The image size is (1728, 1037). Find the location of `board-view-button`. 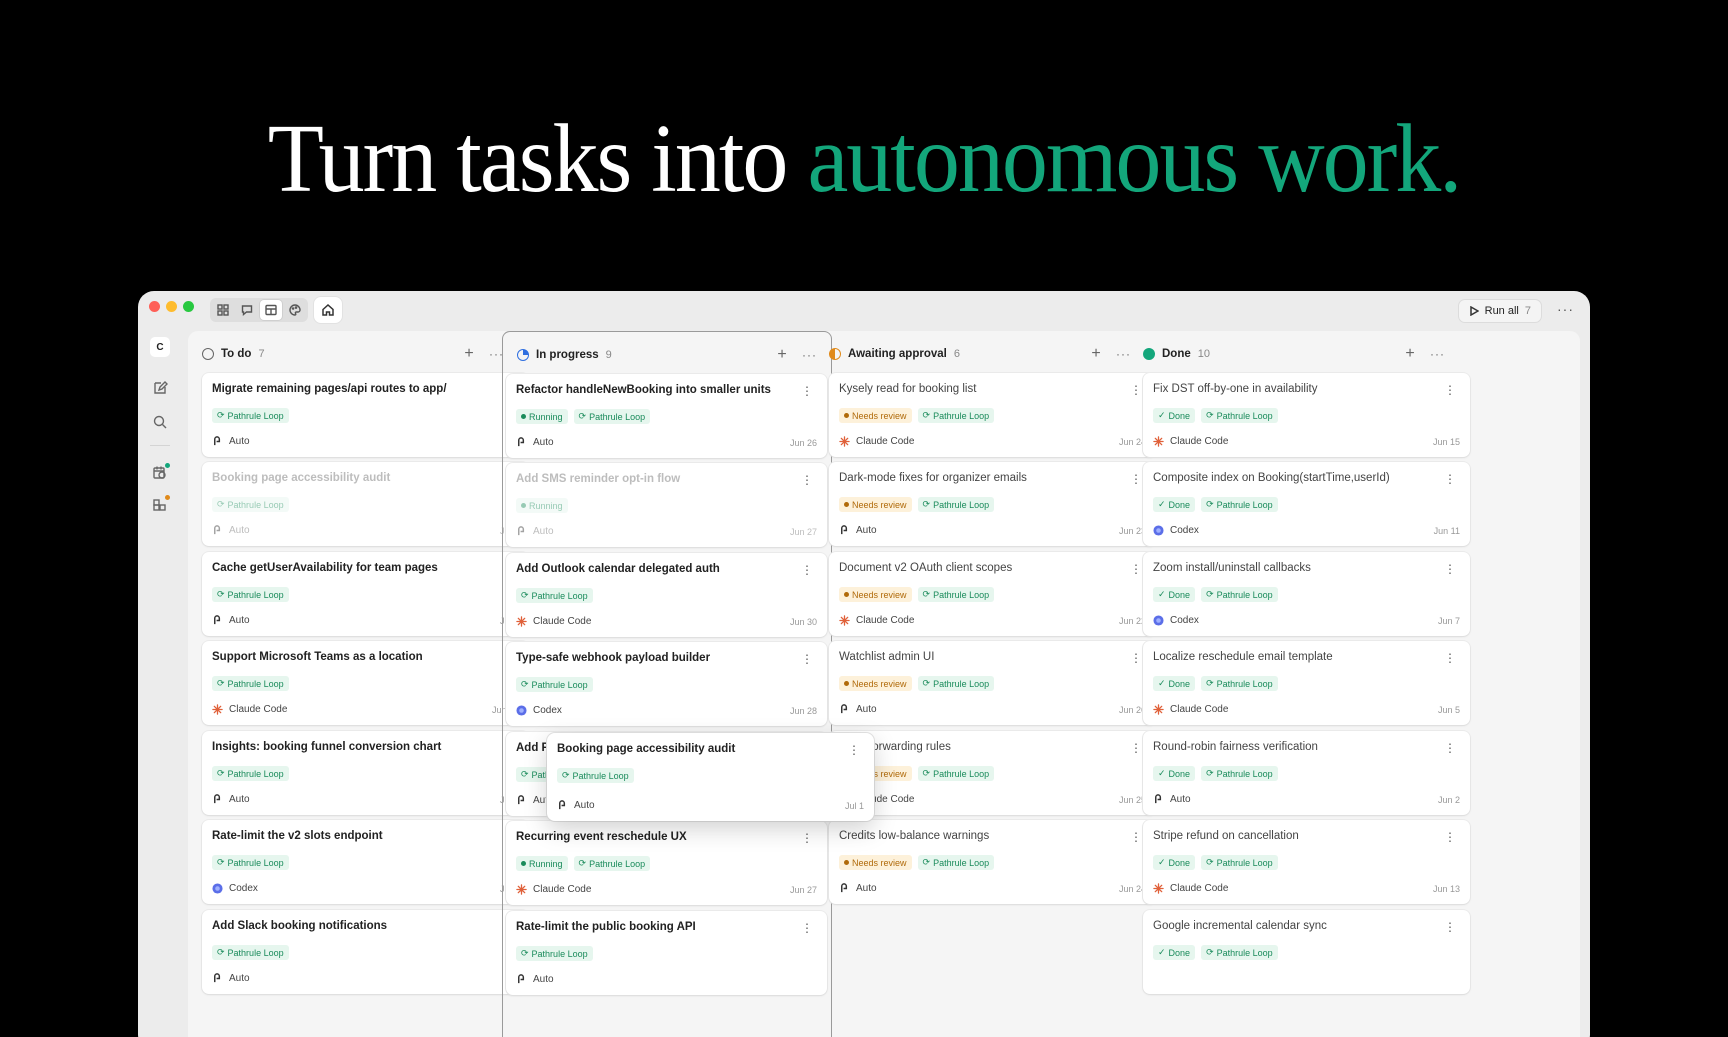

board-view-button is located at coordinates (271, 310).